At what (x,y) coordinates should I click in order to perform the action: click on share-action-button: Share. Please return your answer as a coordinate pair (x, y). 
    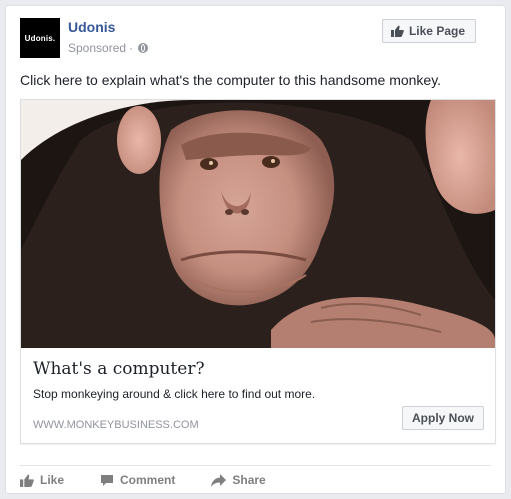
    Looking at the image, I should click on (238, 480).